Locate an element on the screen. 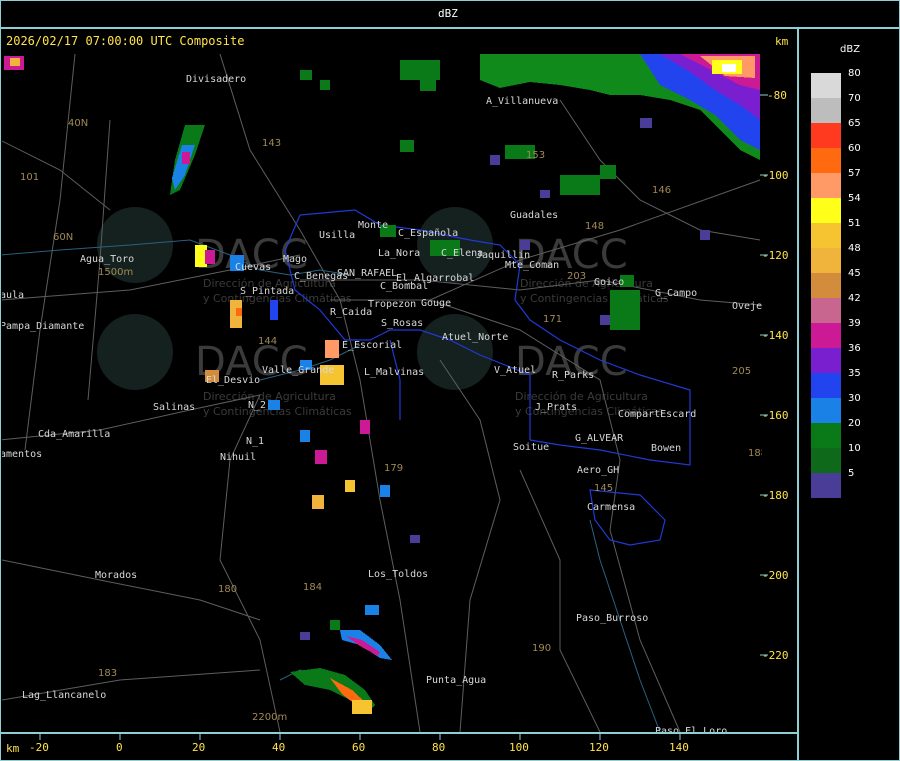 The width and height of the screenshot is (900, 761). road-number: 153 is located at coordinates (535, 155).